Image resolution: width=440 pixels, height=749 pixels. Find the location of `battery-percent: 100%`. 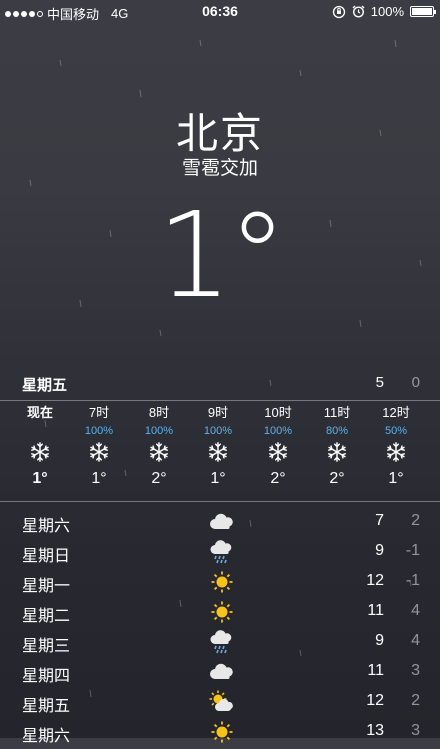

battery-percent: 100% is located at coordinates (387, 11).